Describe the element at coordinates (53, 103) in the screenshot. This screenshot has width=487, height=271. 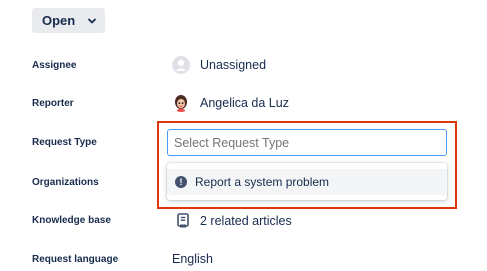
I see `reporter-label: Reporter` at that location.